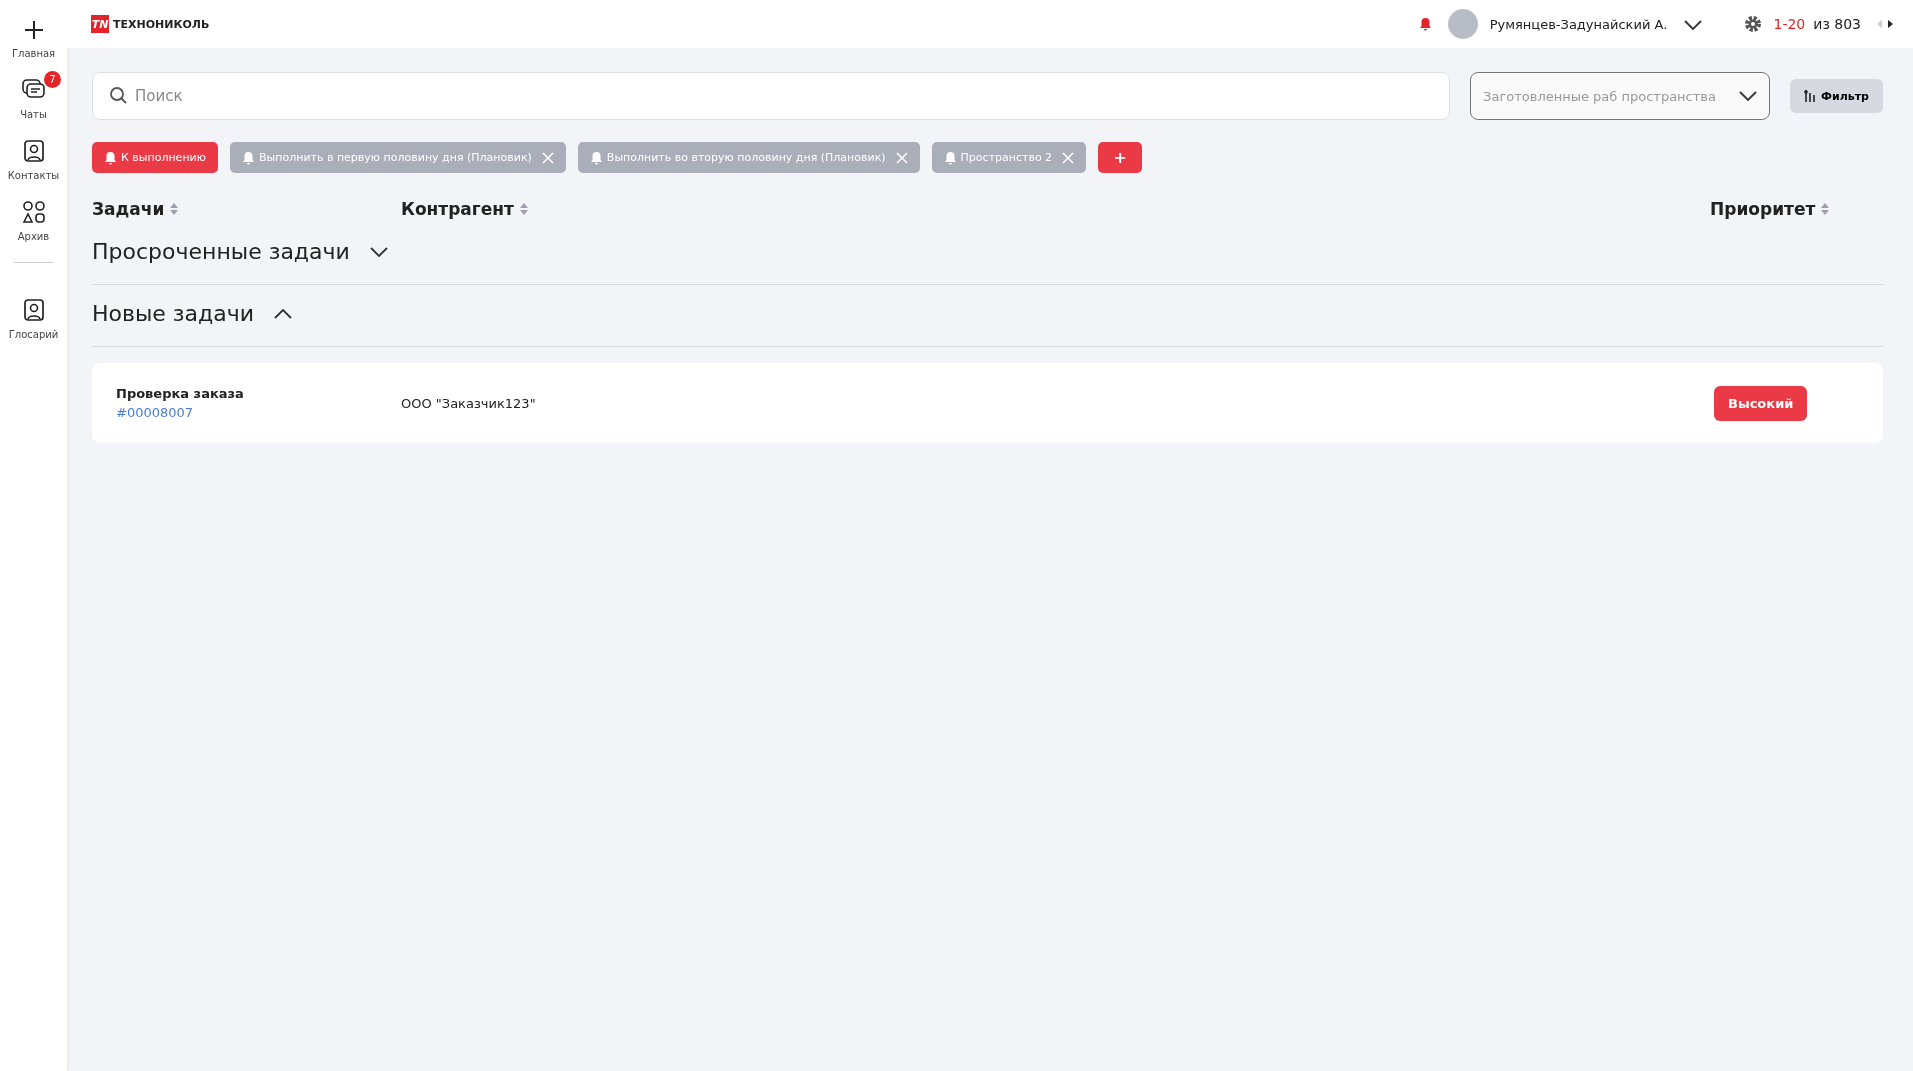 The width and height of the screenshot is (1913, 1071). I want to click on collapse-icon, so click(283, 313).